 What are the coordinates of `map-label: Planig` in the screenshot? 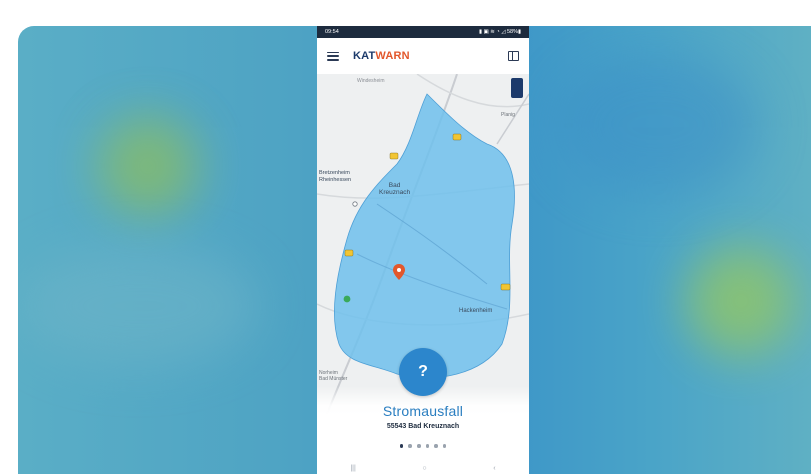 It's located at (508, 115).